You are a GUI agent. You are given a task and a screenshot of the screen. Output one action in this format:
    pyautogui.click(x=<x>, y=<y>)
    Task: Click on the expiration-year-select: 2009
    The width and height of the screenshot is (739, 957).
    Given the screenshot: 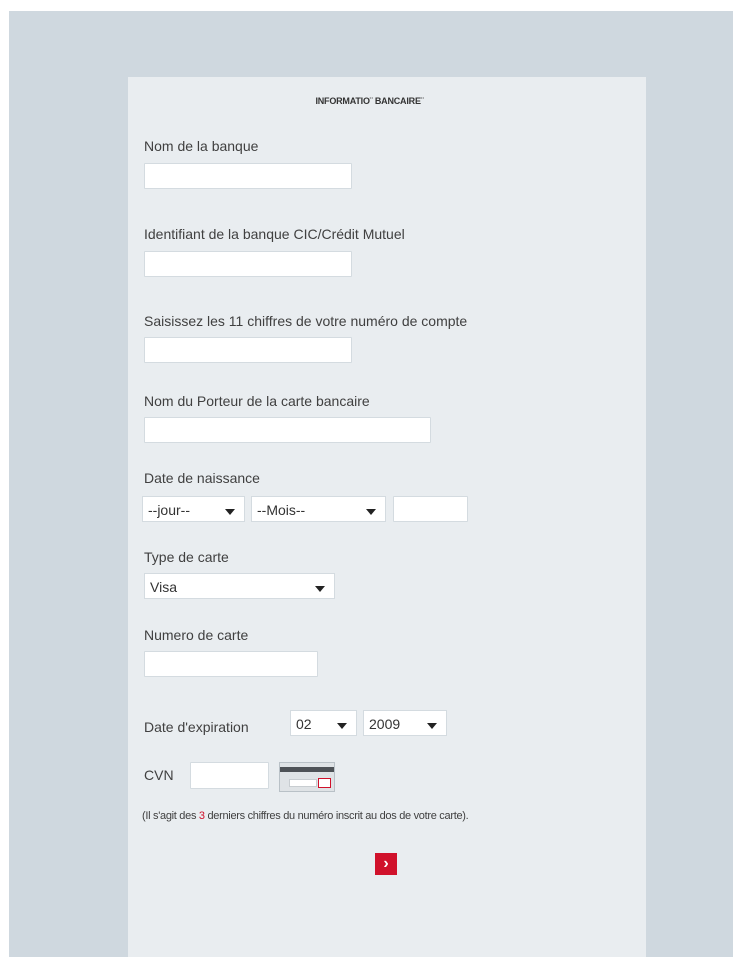 What is the action you would take?
    pyautogui.click(x=405, y=723)
    